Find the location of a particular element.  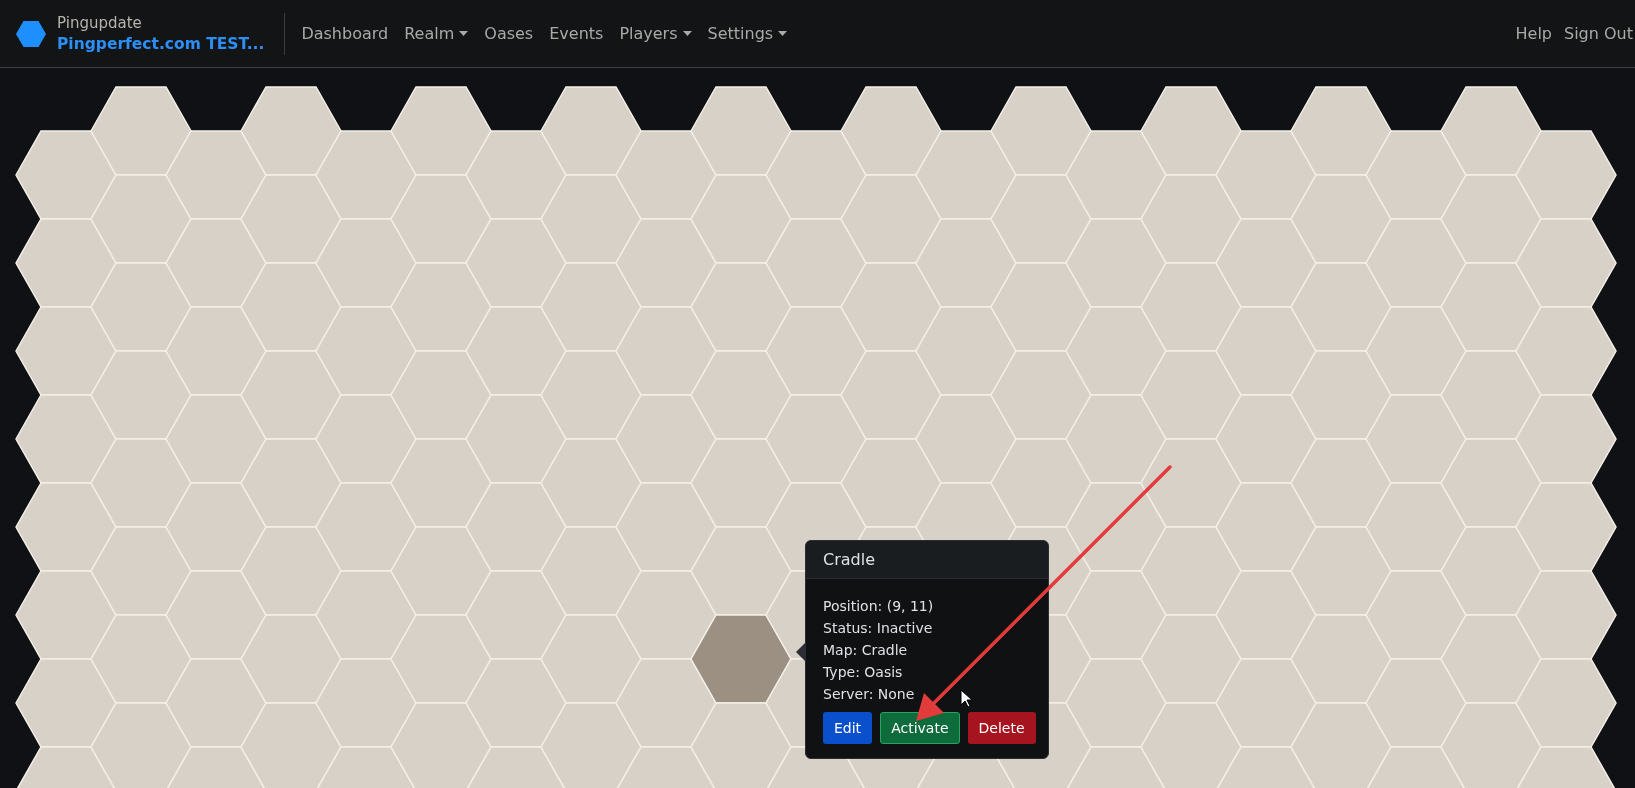

detail-line: Status: Inactive is located at coordinates (878, 628).